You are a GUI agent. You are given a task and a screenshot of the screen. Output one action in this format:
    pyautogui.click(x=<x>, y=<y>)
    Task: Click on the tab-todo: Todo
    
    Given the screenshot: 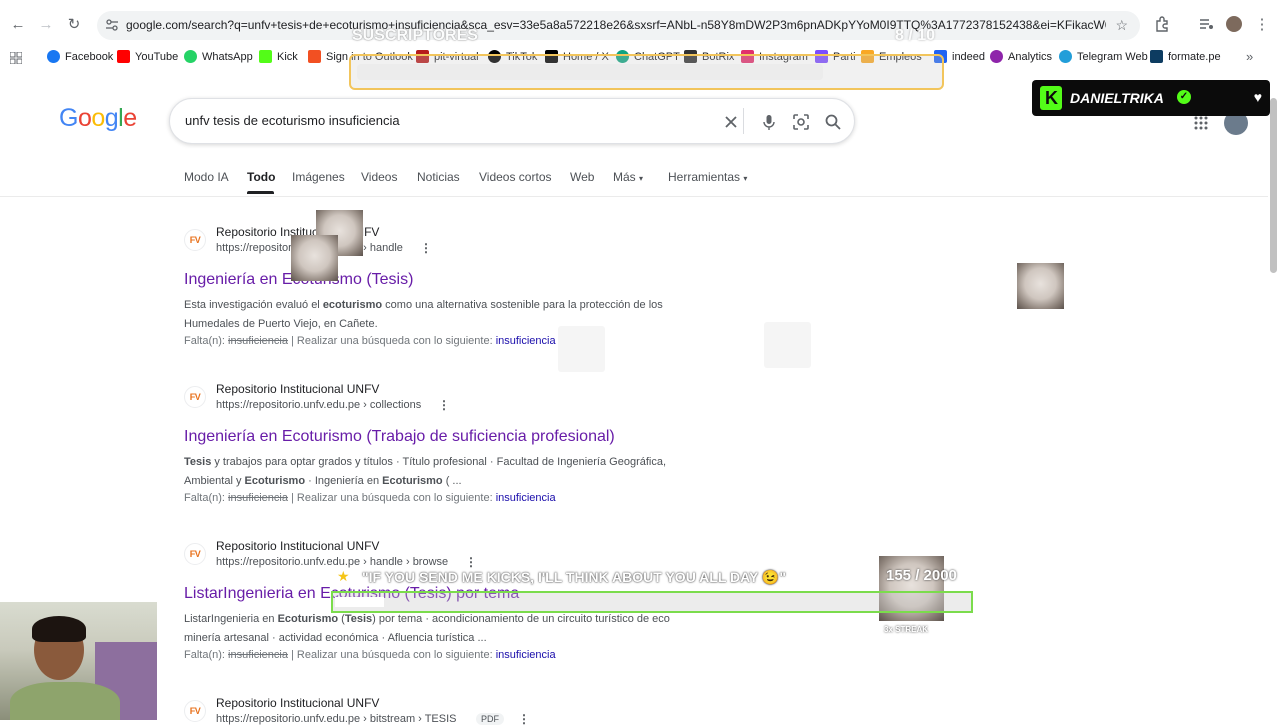 What is the action you would take?
    pyautogui.click(x=261, y=177)
    